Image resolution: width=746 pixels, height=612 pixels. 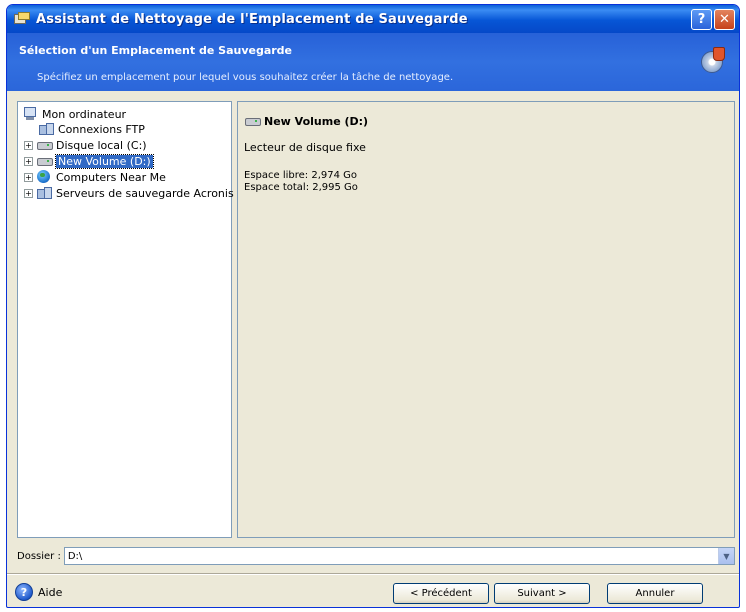 What do you see at coordinates (301, 187) in the screenshot?
I see `total-space: Espace total: 2,995 Go` at bounding box center [301, 187].